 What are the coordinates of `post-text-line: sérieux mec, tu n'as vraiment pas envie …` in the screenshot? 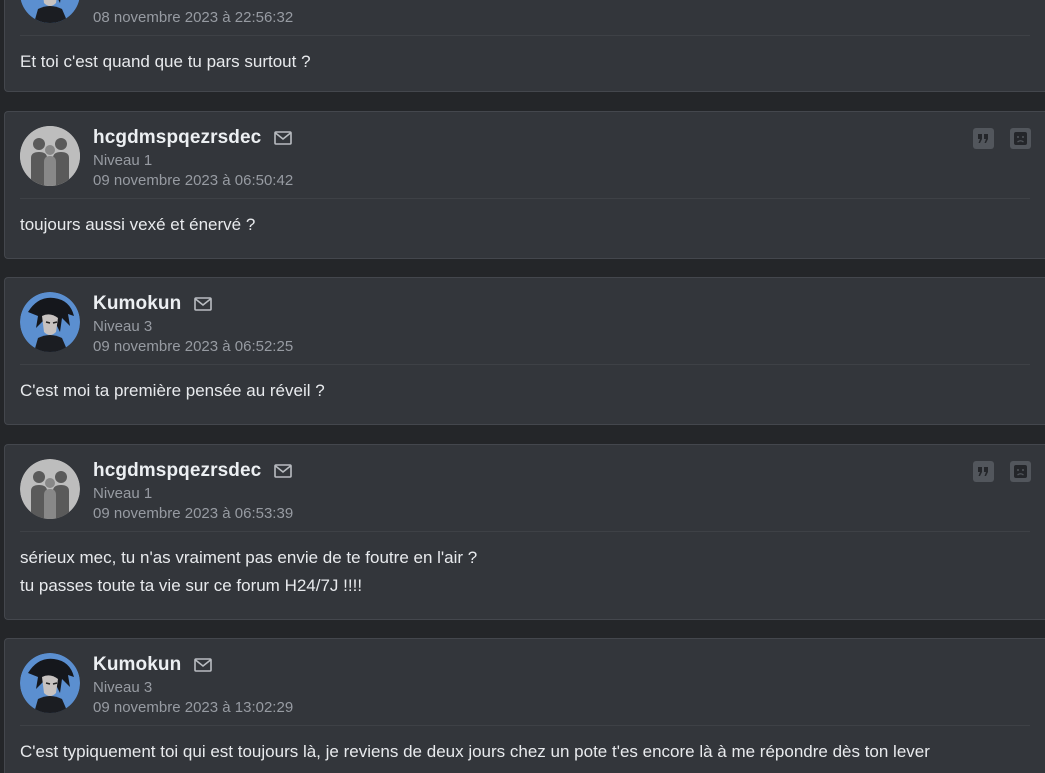 It's located at (249, 557).